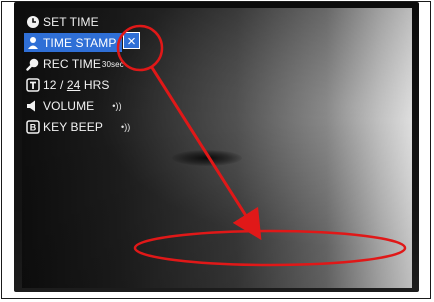  Describe the element at coordinates (117, 105) in the screenshot. I see `volume-level-indicator: •))` at that location.